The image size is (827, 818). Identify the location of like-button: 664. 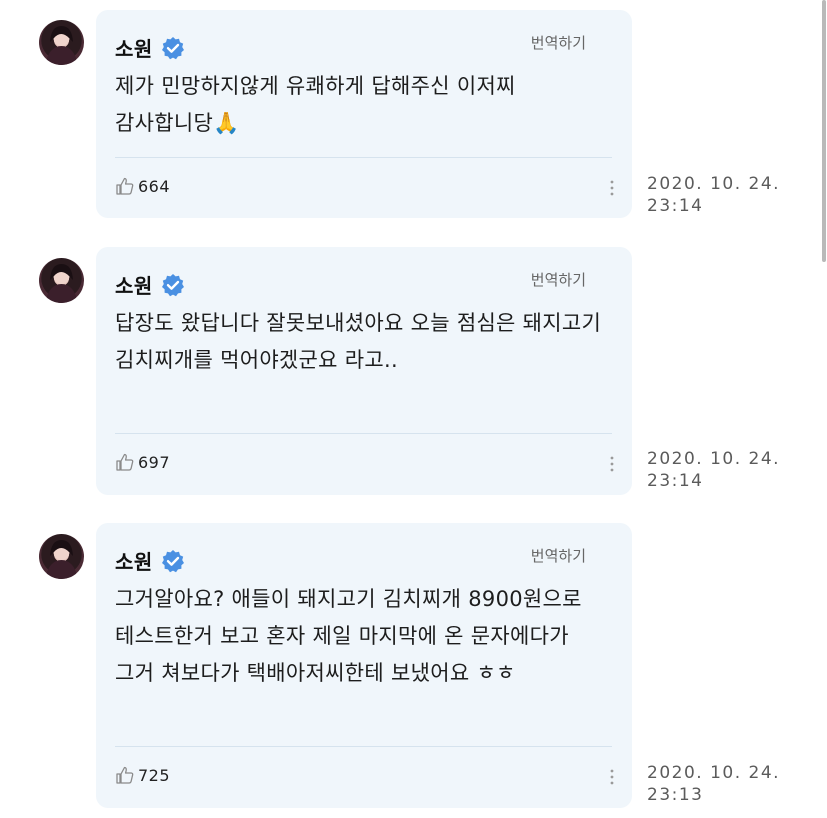
(142, 186).